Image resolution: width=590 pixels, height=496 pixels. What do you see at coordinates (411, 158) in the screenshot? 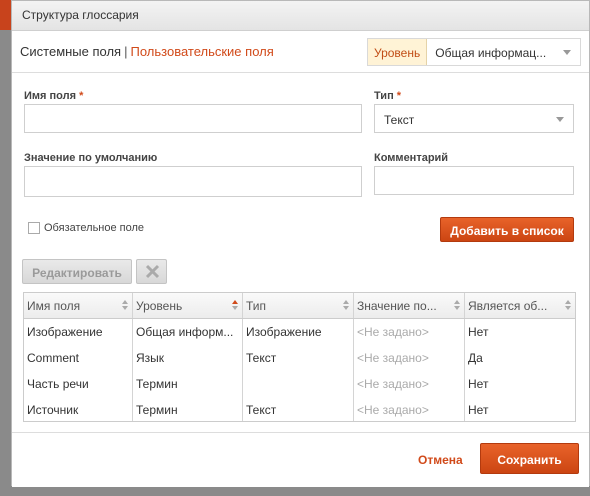
I see `comment-label: Комментарий` at bounding box center [411, 158].